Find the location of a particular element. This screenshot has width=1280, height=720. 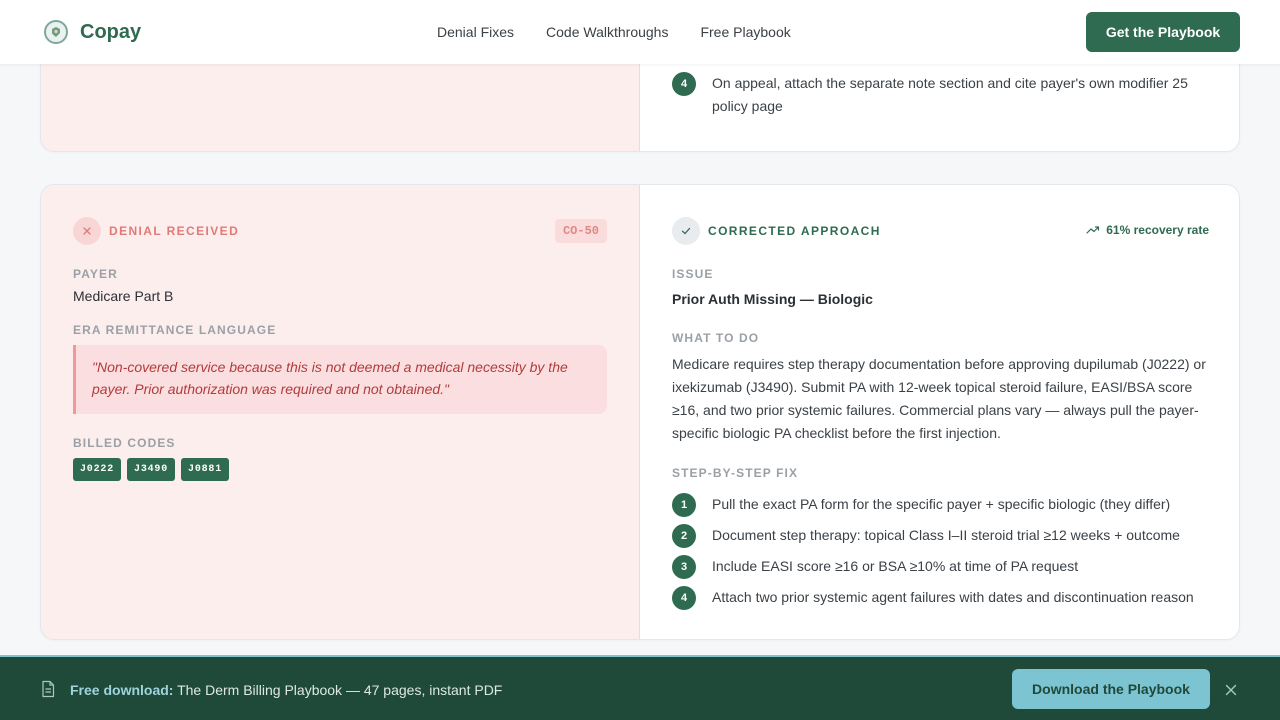

nav-link-code-walkthroughs: Code Walkthroughs is located at coordinates (607, 32).